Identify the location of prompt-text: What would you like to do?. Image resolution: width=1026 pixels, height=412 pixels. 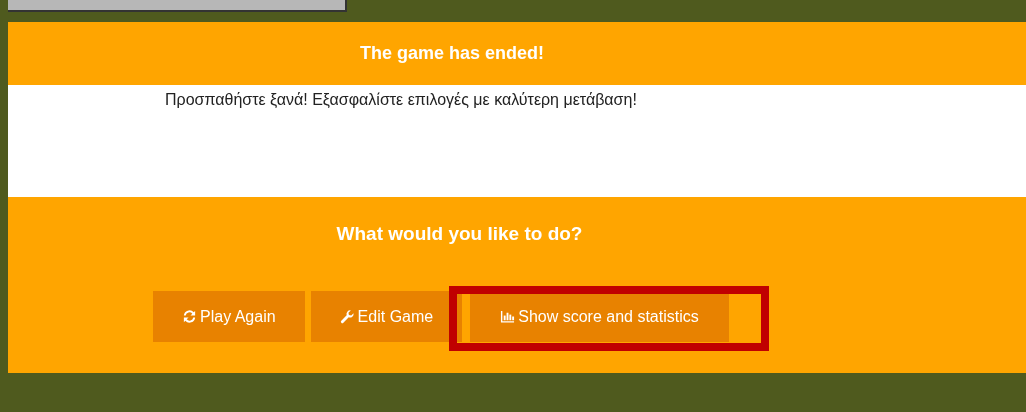
(459, 234).